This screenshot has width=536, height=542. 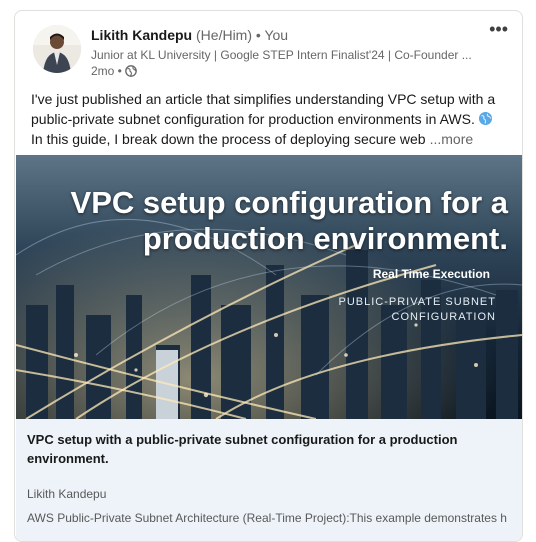 What do you see at coordinates (224, 35) in the screenshot?
I see `author-pronouns: (He/Him)` at bounding box center [224, 35].